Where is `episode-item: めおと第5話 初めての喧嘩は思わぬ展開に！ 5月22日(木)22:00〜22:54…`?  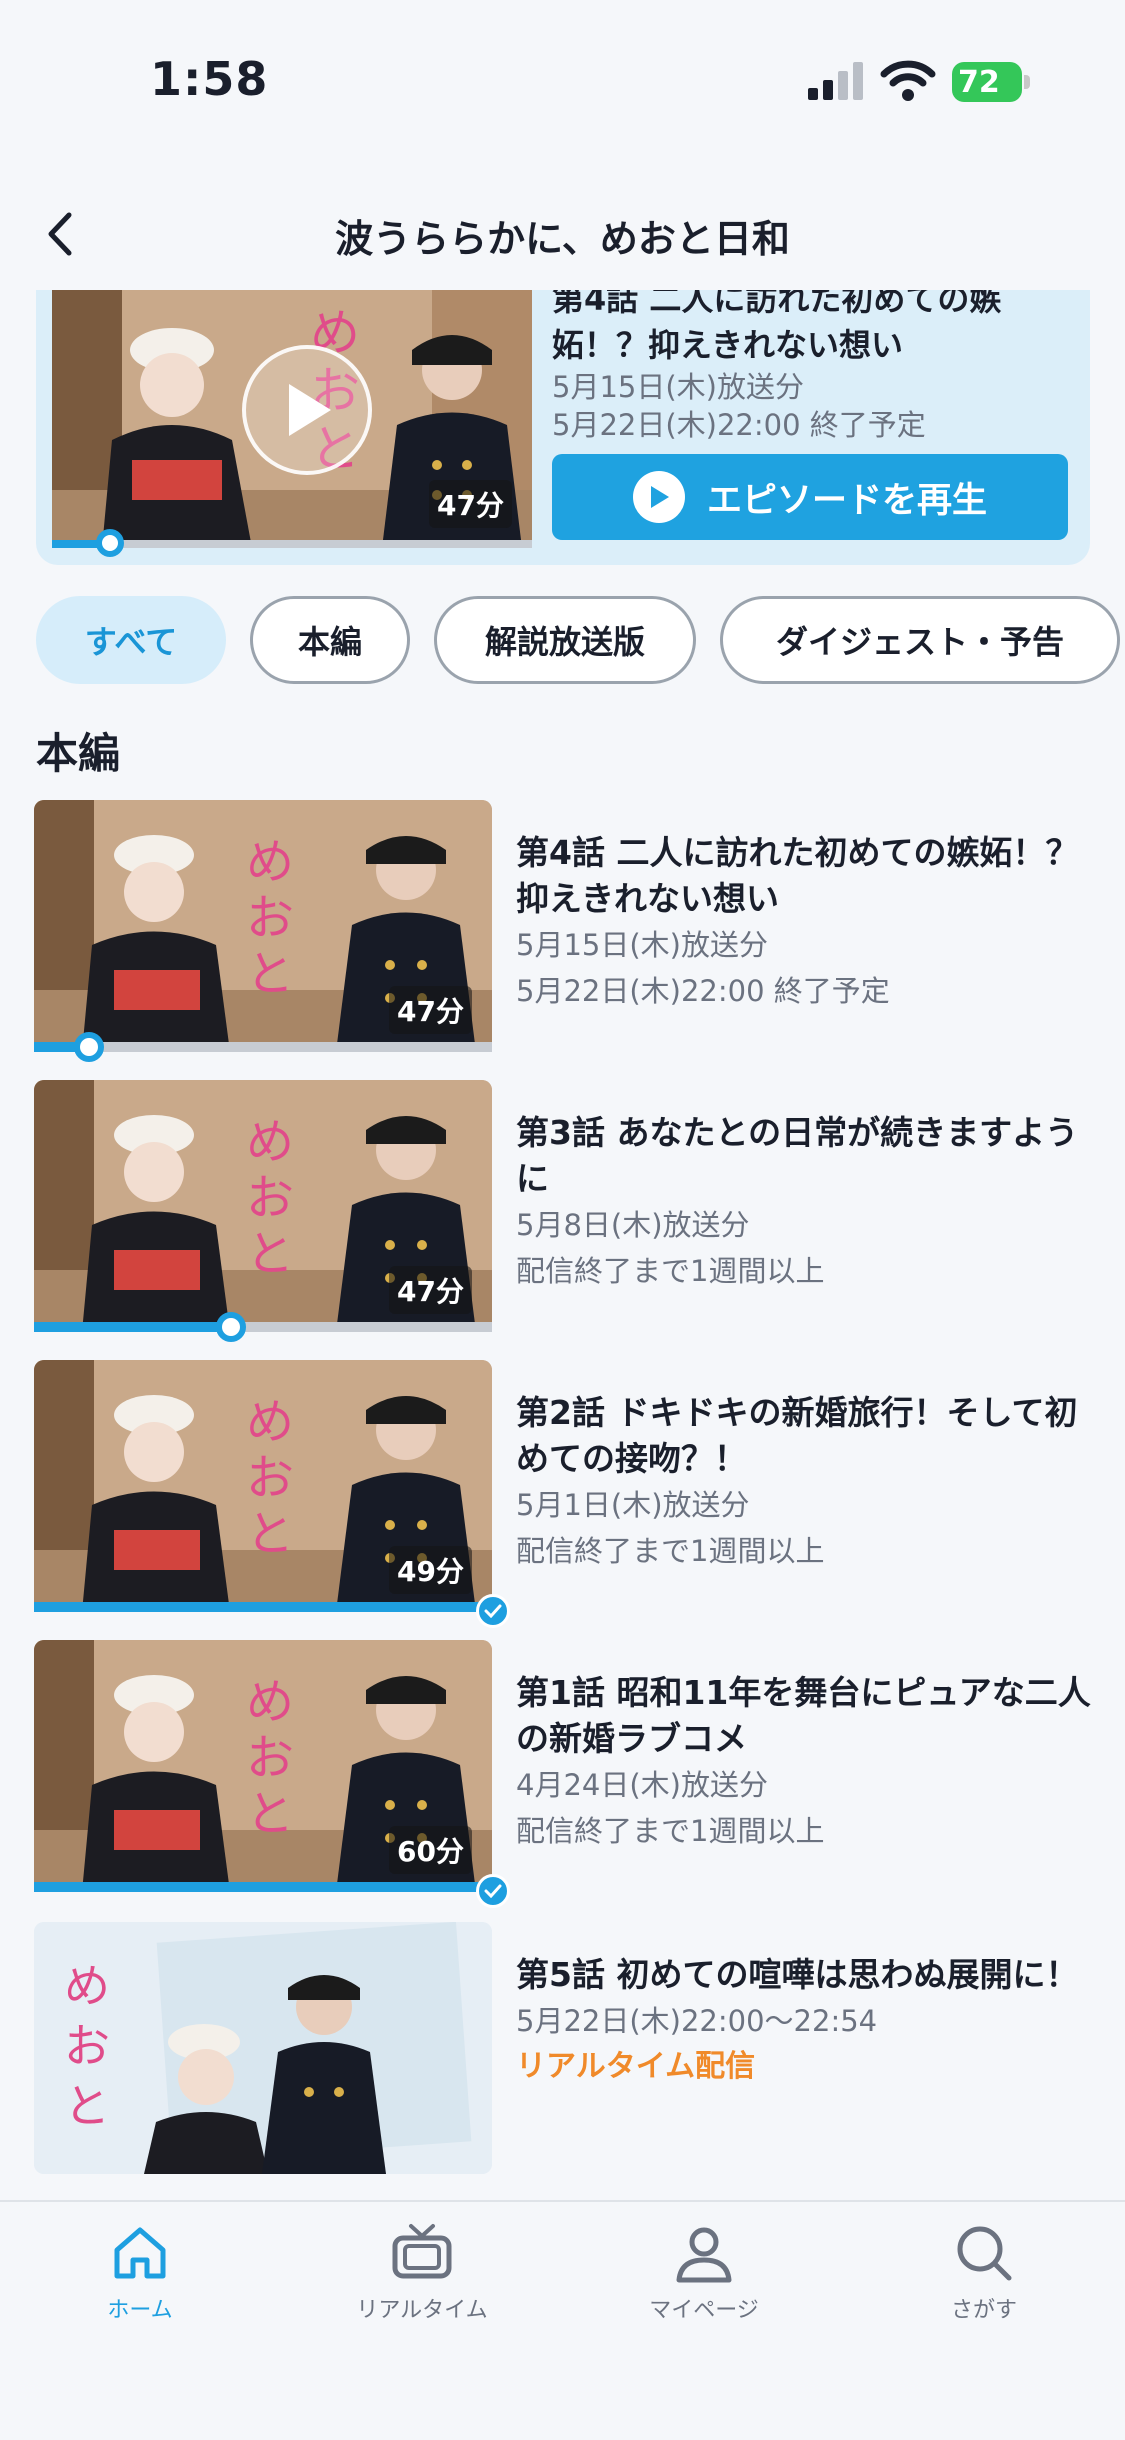 episode-item: めおと第5話 初めての喧嘩は思わぬ展開に！ 5月22日(木)22:00〜22:54… is located at coordinates (564, 2048).